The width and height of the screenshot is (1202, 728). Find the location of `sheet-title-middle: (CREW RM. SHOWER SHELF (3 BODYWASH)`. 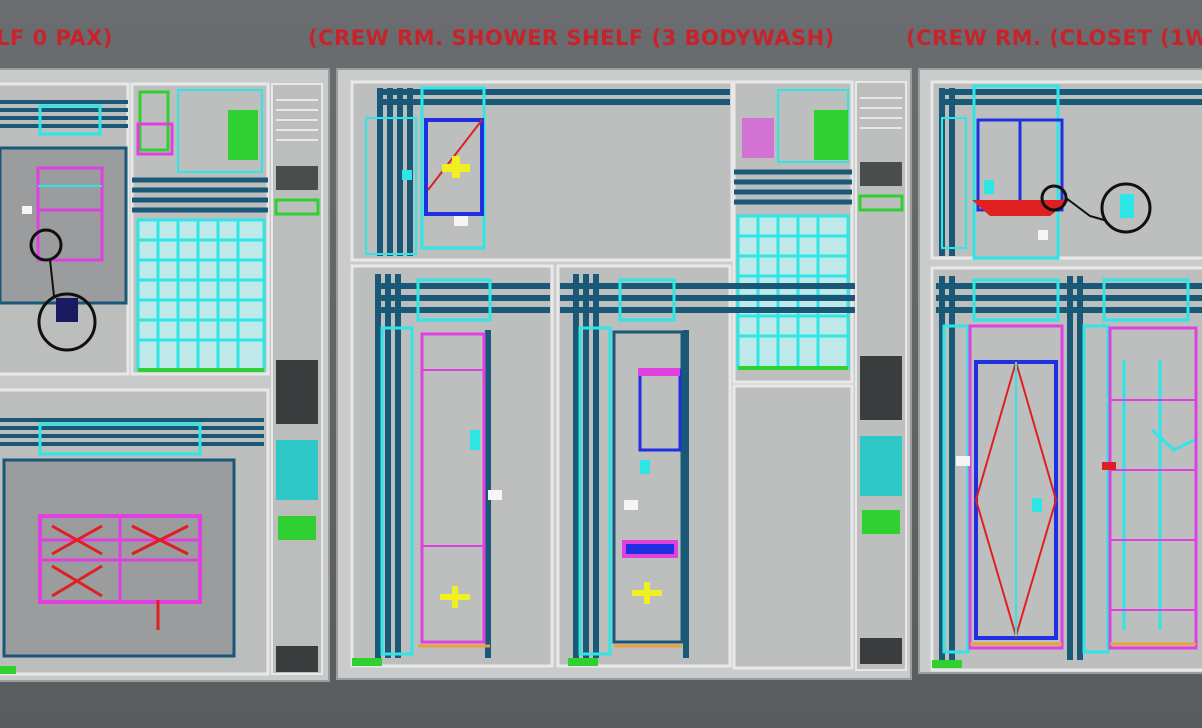

sheet-title-middle: (CREW RM. SHOWER SHELF (3 BODYWASH) is located at coordinates (571, 38).